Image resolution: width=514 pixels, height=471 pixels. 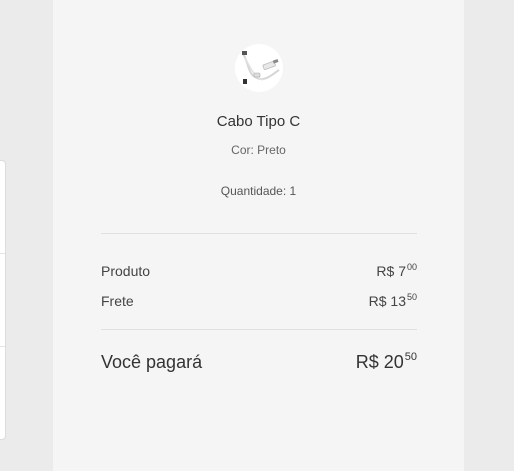 I want to click on shipping-cost-price: R$ 13 50, so click(x=392, y=300).